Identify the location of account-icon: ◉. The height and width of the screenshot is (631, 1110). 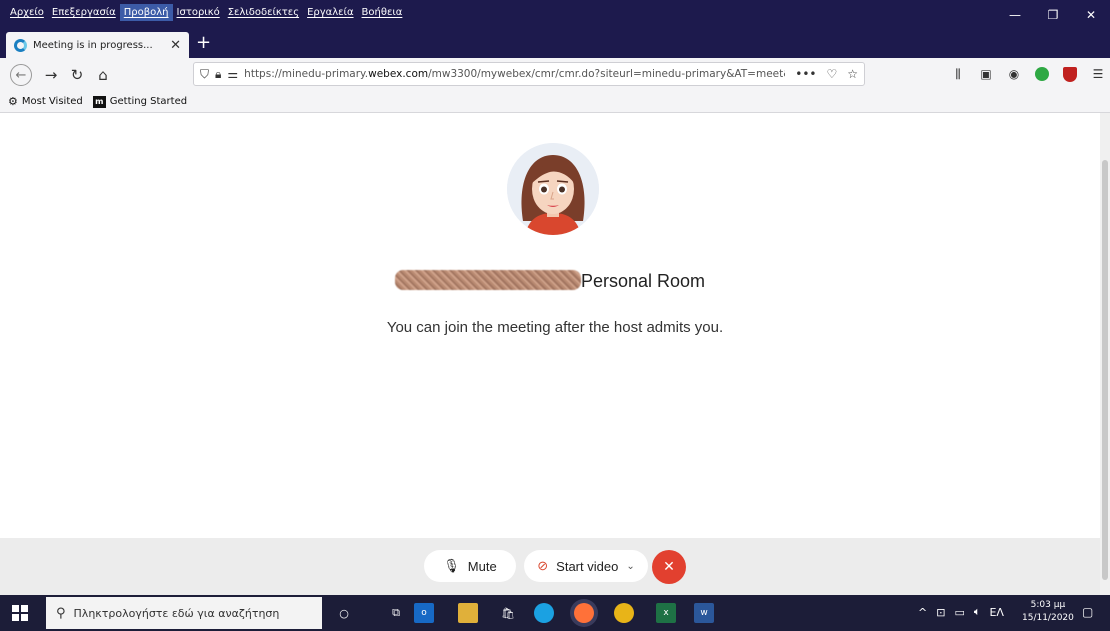
(1014, 74).